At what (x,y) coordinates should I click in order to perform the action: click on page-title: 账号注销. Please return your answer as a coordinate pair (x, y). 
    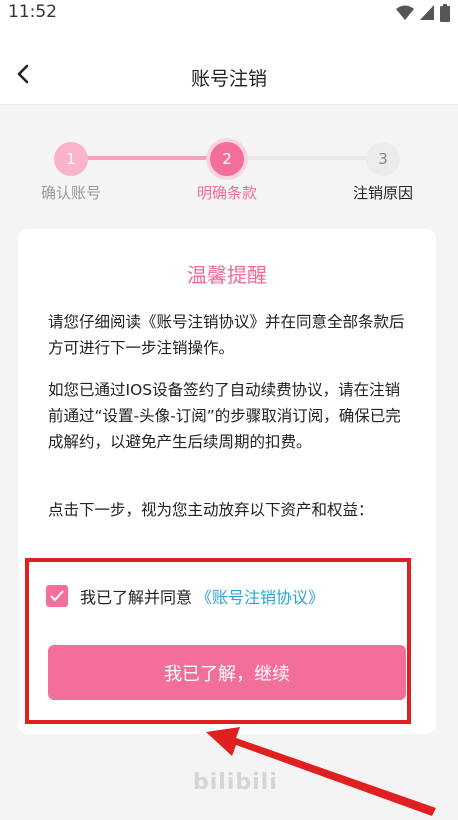
    Looking at the image, I should click on (228, 79).